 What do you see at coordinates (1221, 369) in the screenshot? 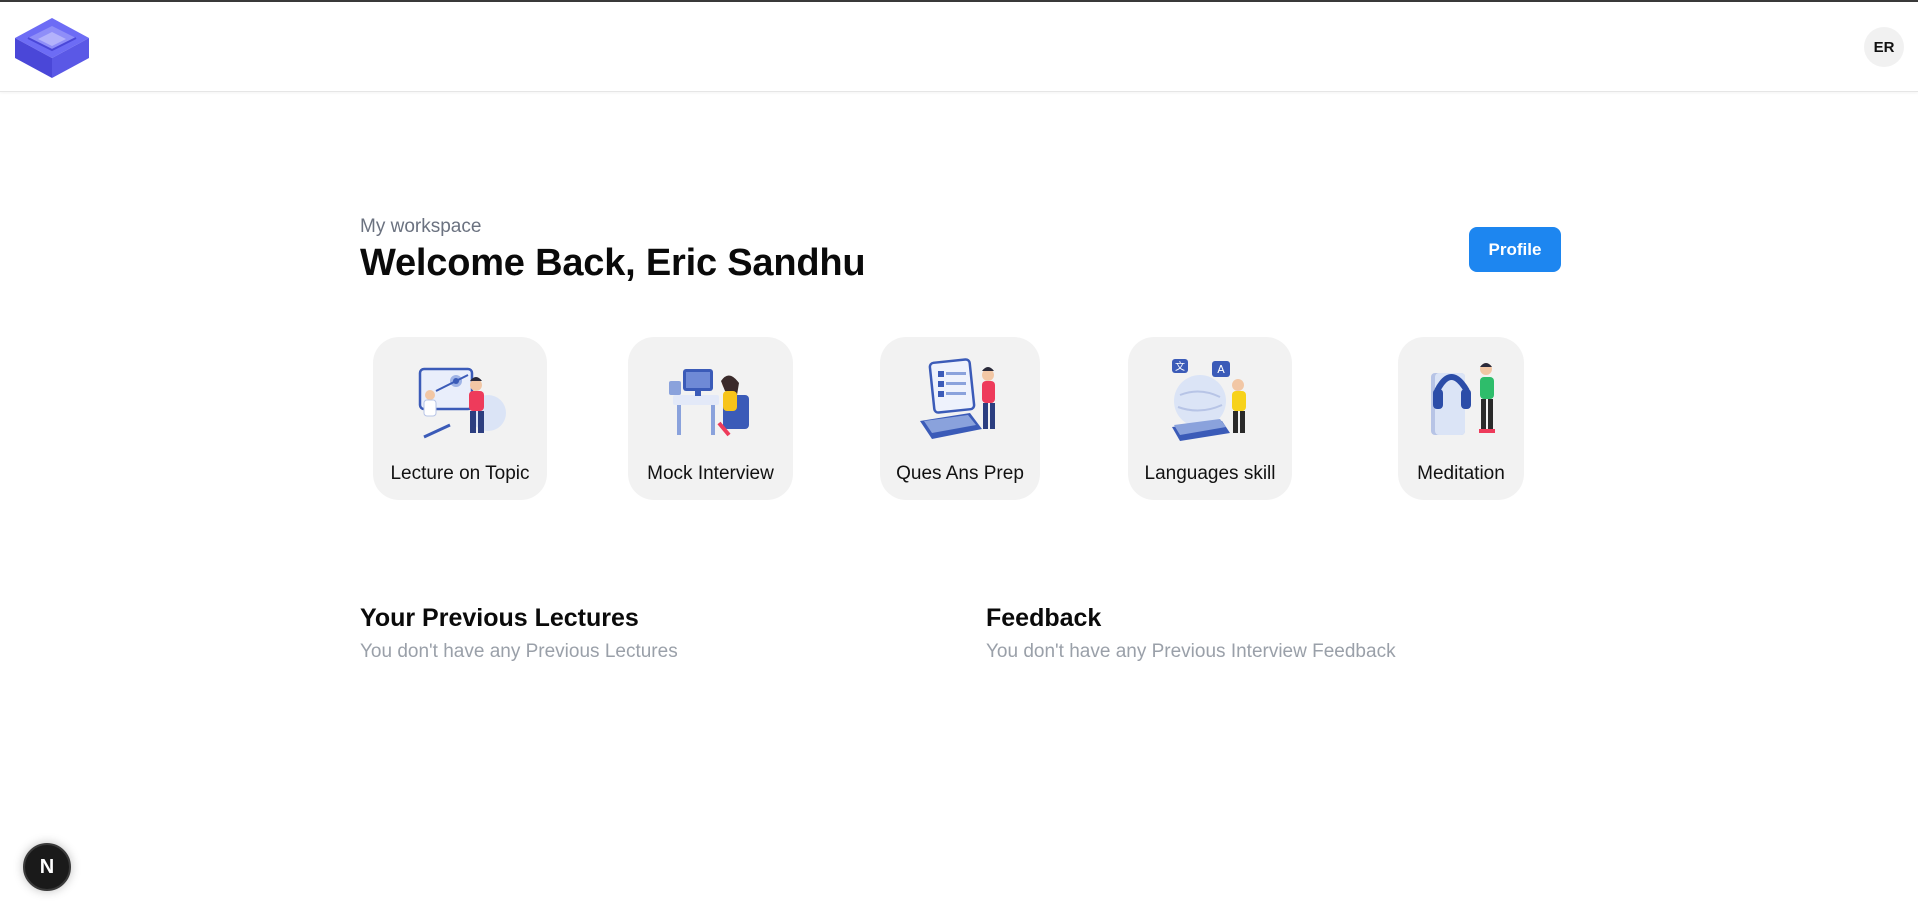
I see `svg-text: A` at bounding box center [1221, 369].